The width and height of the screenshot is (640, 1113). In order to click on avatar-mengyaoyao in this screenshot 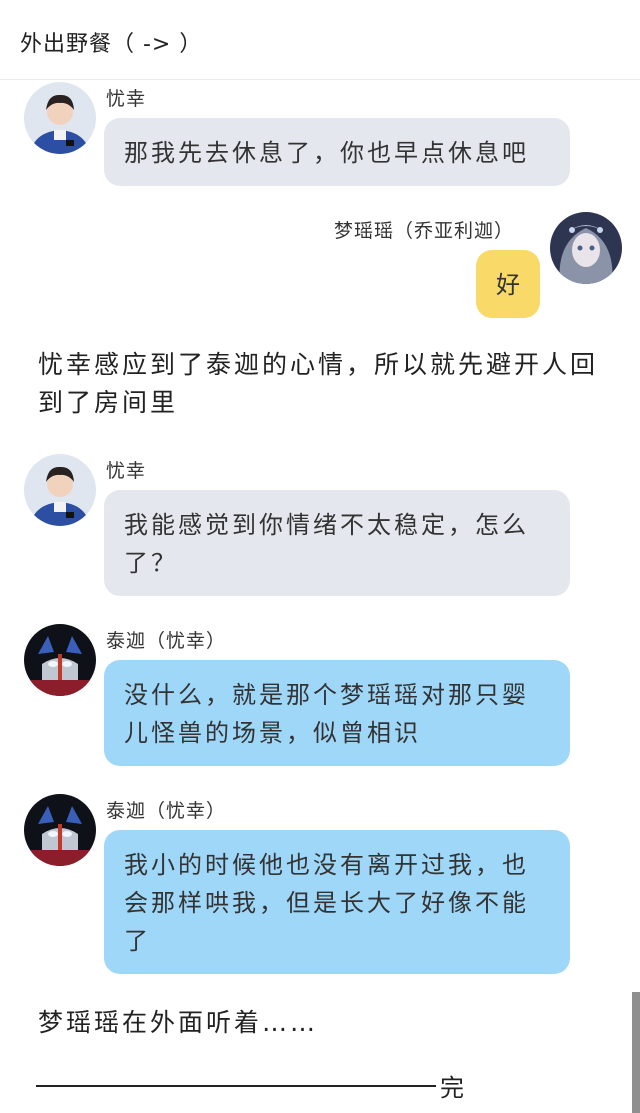, I will do `click(586, 248)`.